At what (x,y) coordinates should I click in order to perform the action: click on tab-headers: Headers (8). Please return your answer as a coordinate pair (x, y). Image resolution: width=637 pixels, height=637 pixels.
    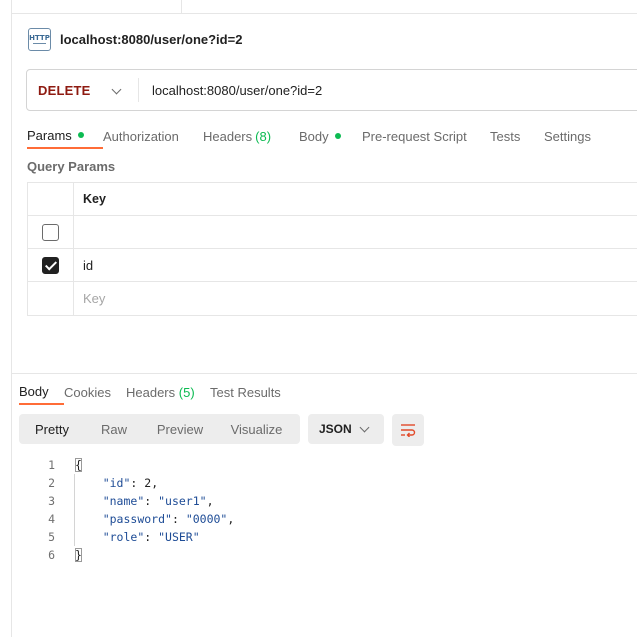
    Looking at the image, I should click on (251, 136).